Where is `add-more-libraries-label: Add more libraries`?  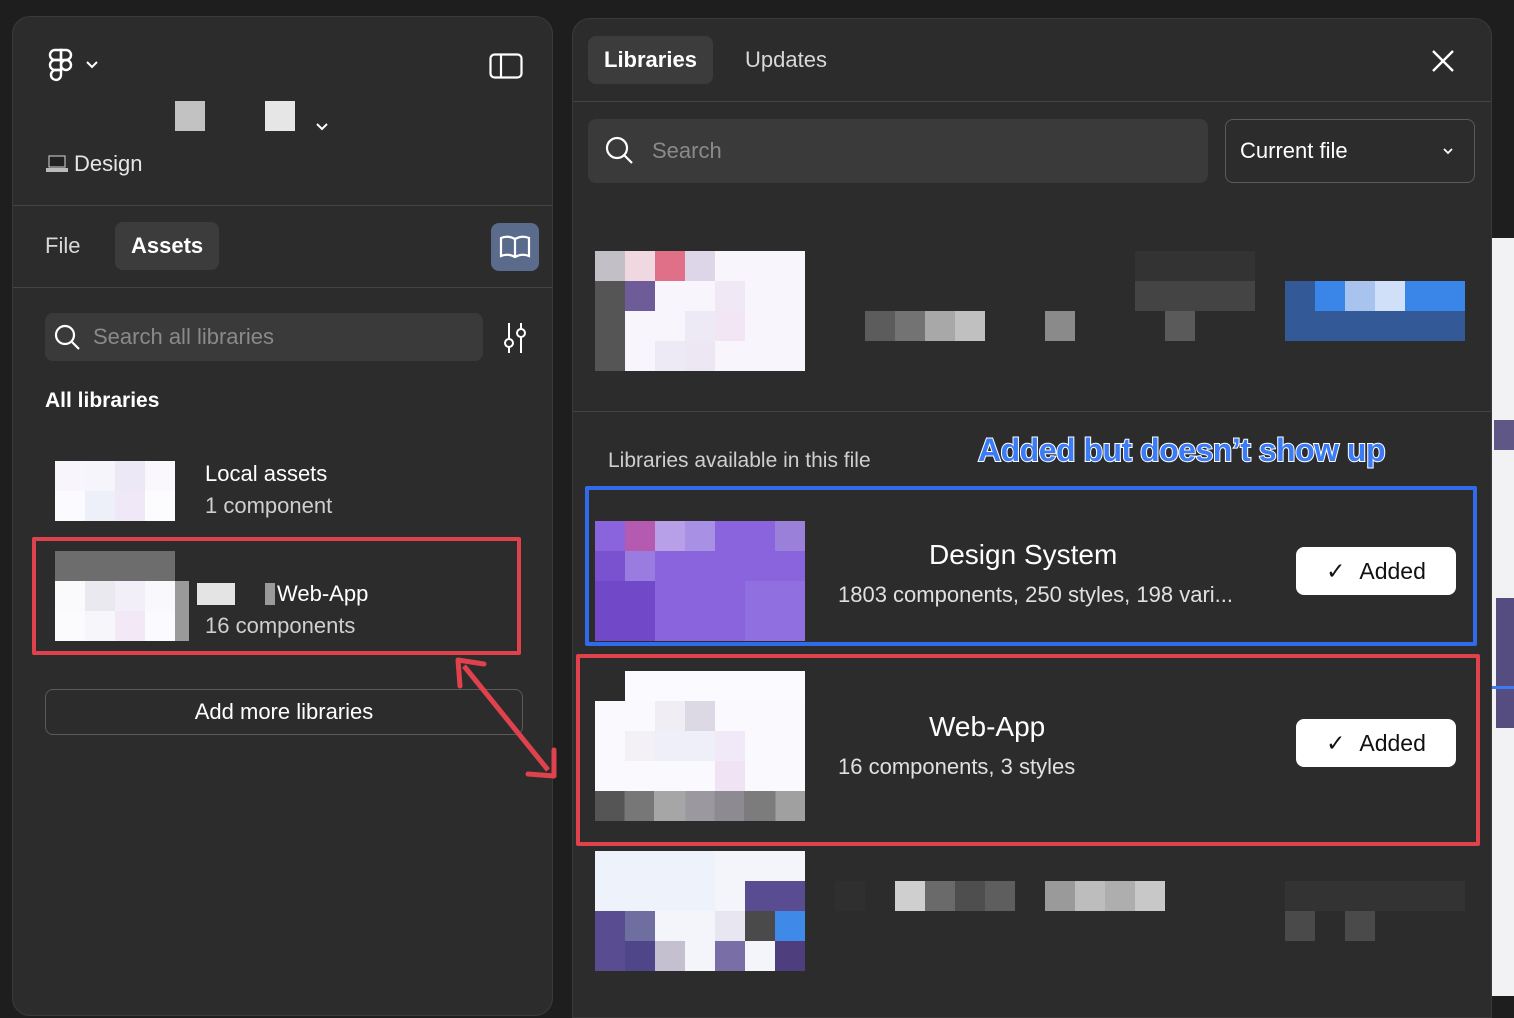 add-more-libraries-label: Add more libraries is located at coordinates (284, 711).